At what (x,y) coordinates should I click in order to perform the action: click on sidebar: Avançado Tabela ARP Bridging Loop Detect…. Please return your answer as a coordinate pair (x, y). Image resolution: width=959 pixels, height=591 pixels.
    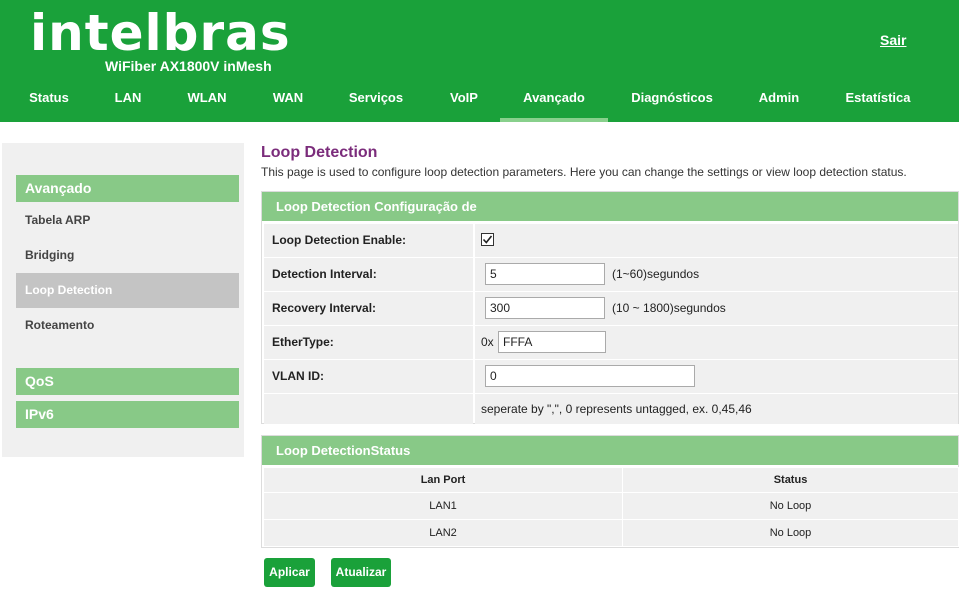
    Looking at the image, I should click on (123, 300).